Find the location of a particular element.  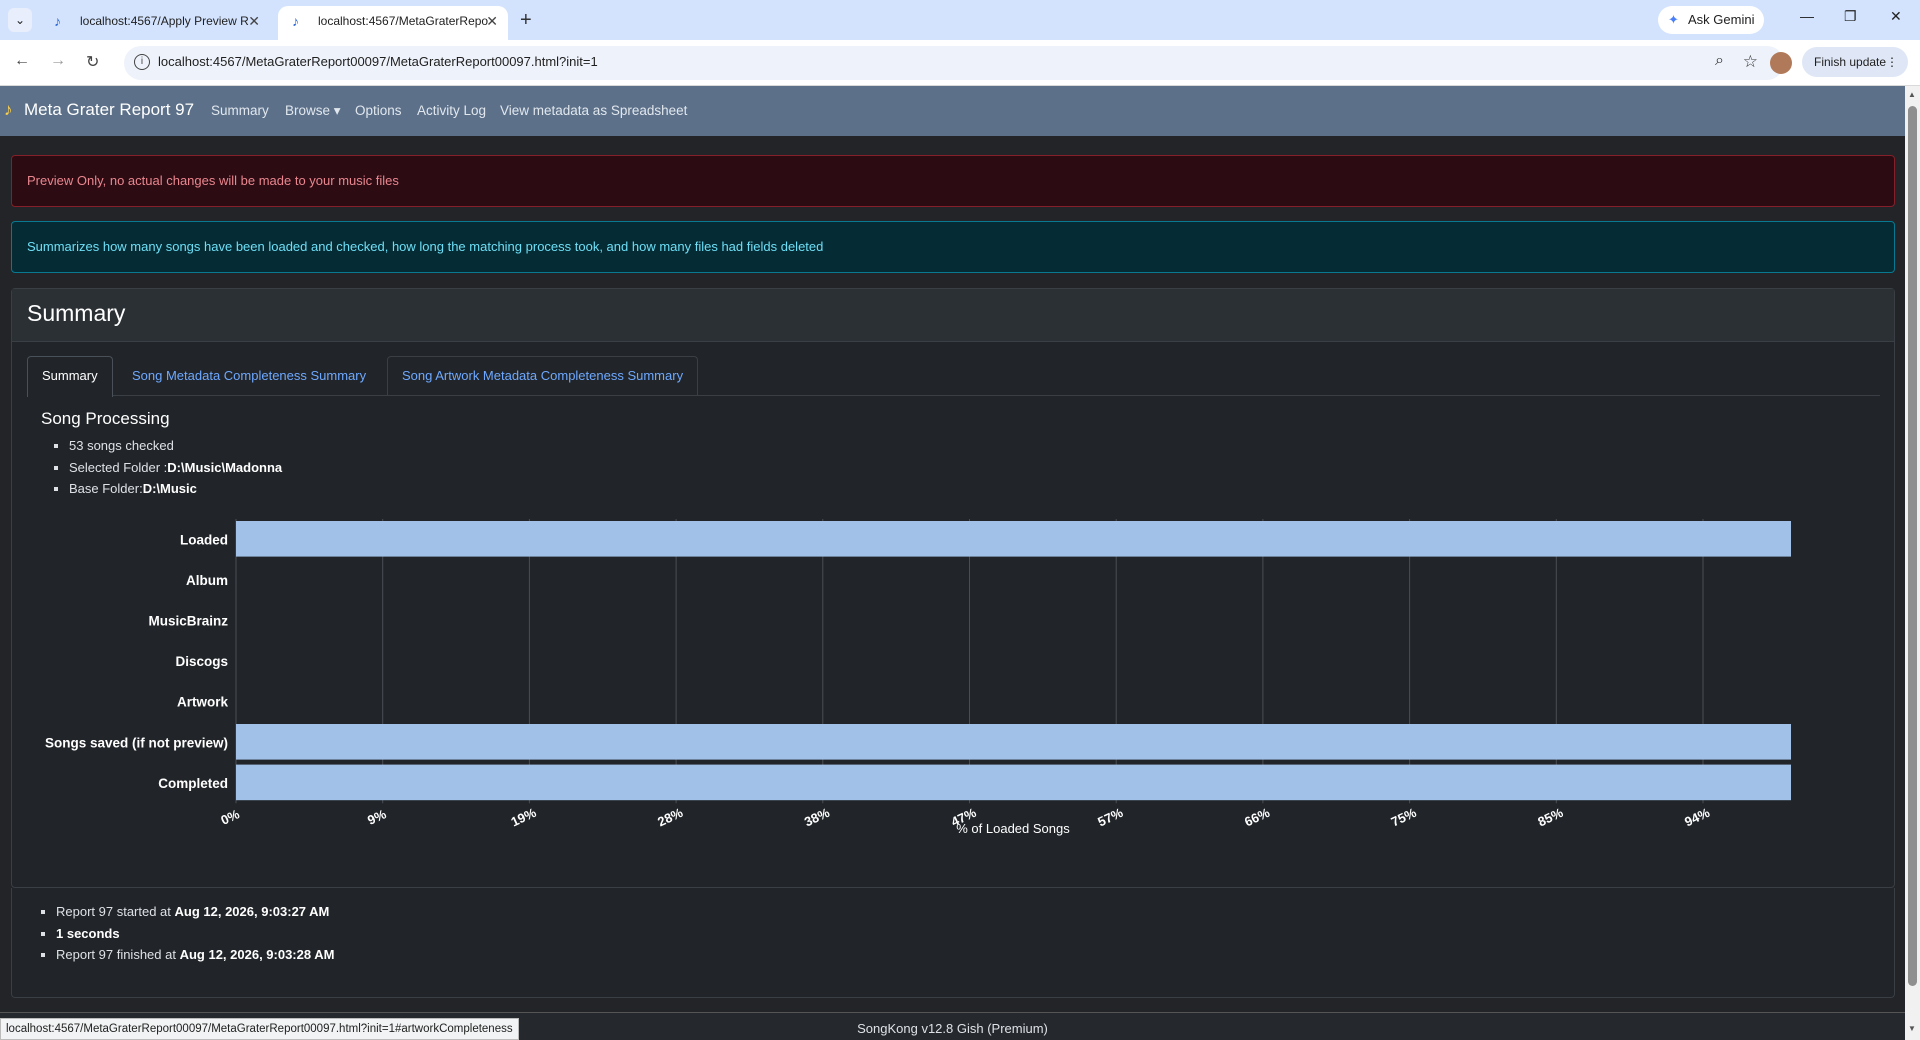

minimize-icon: — is located at coordinates (1807, 16).